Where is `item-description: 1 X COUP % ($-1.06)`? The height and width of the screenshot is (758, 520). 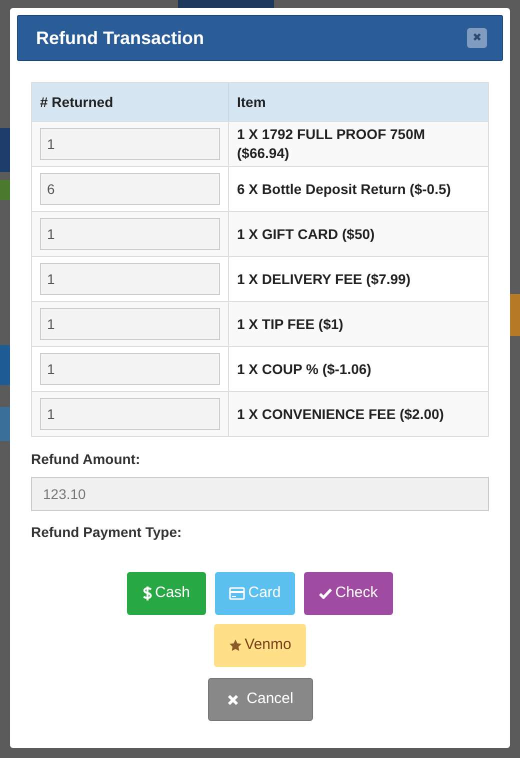 item-description: 1 X COUP % ($-1.06) is located at coordinates (304, 369).